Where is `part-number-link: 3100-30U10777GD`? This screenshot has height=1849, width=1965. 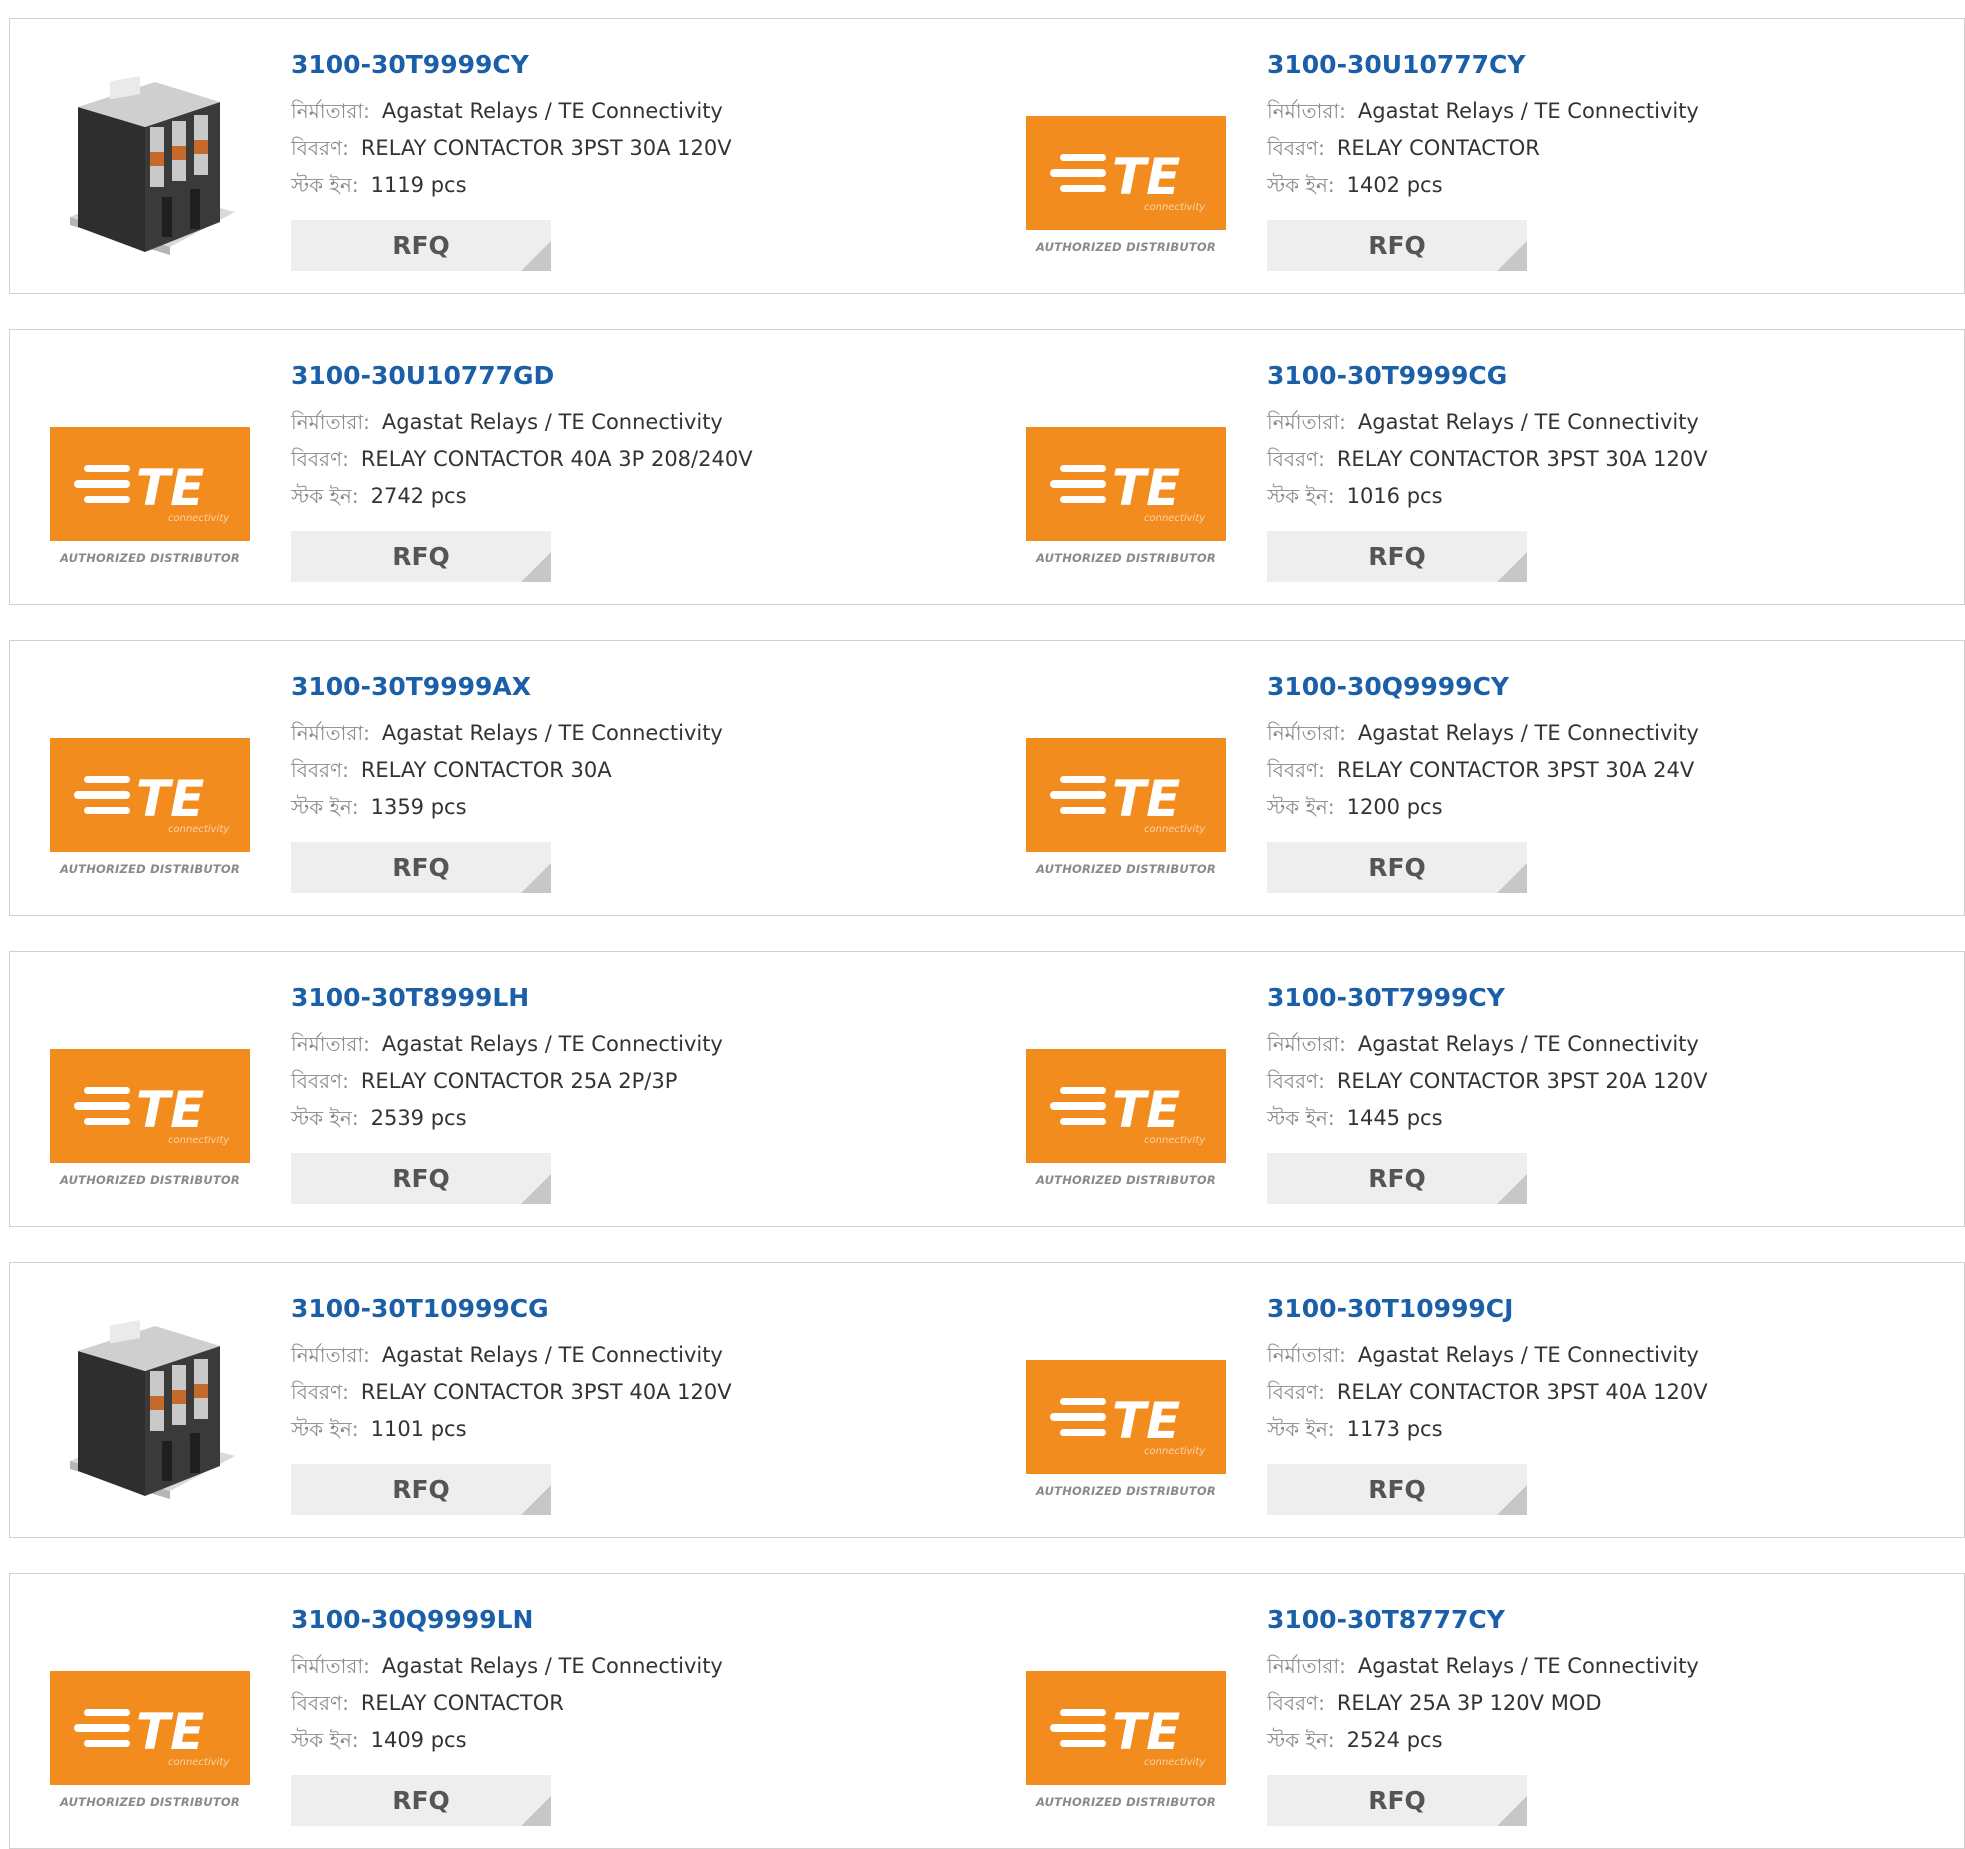 part-number-link: 3100-30U10777GD is located at coordinates (621, 376).